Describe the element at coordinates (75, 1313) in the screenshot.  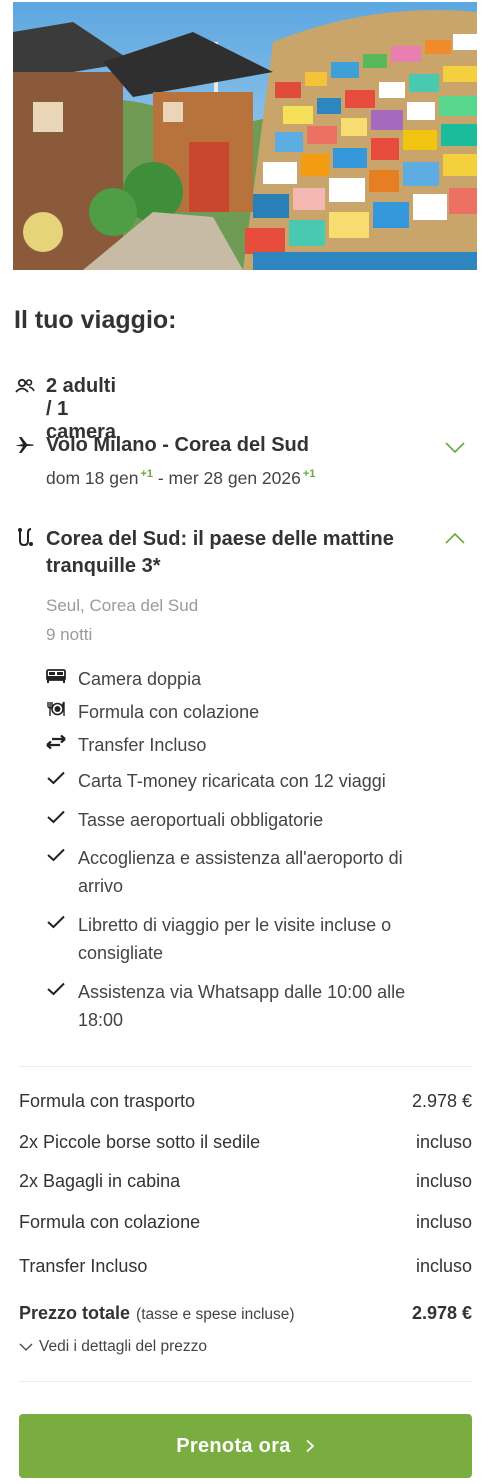
I see `total-label: Prezzo totale` at that location.